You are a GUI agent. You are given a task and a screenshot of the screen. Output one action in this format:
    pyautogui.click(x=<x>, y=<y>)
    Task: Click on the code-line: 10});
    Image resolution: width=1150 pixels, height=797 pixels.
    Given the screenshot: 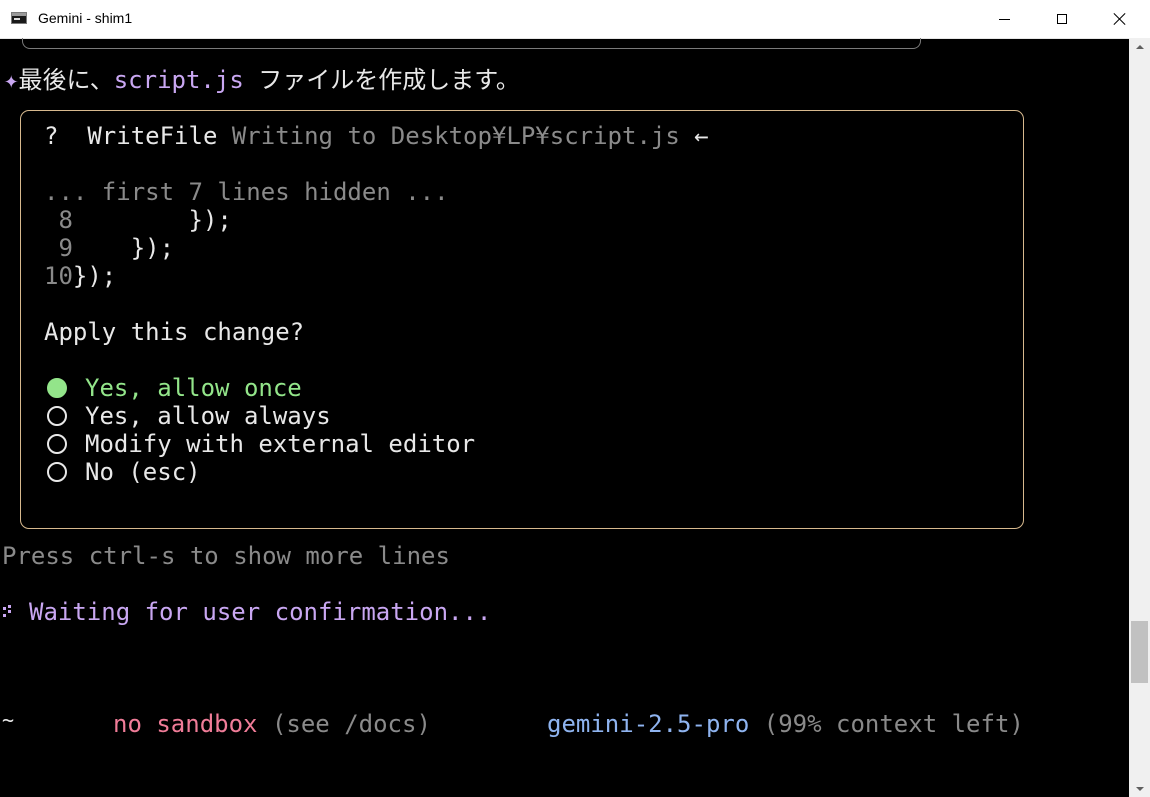 What is the action you would take?
    pyautogui.click(x=80, y=276)
    